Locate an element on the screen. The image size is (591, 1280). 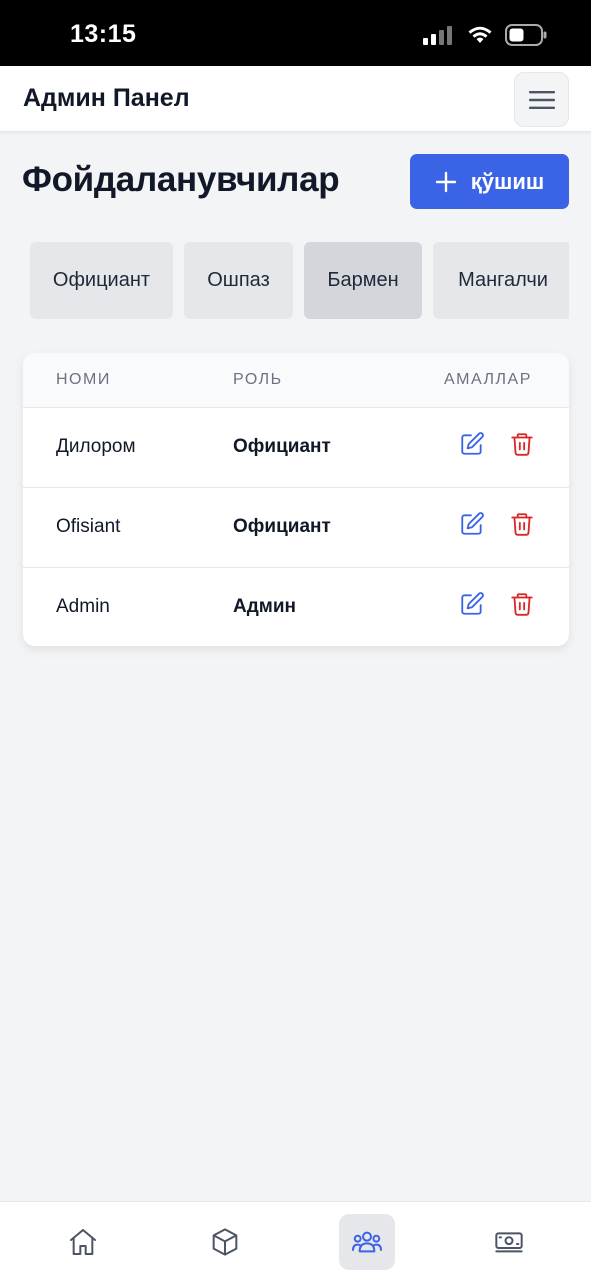
filter-chip-label: Бармен is located at coordinates (363, 280).